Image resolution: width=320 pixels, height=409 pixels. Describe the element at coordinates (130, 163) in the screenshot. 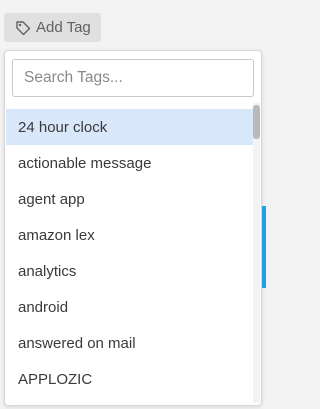

I see `tag-option: actionable message` at that location.